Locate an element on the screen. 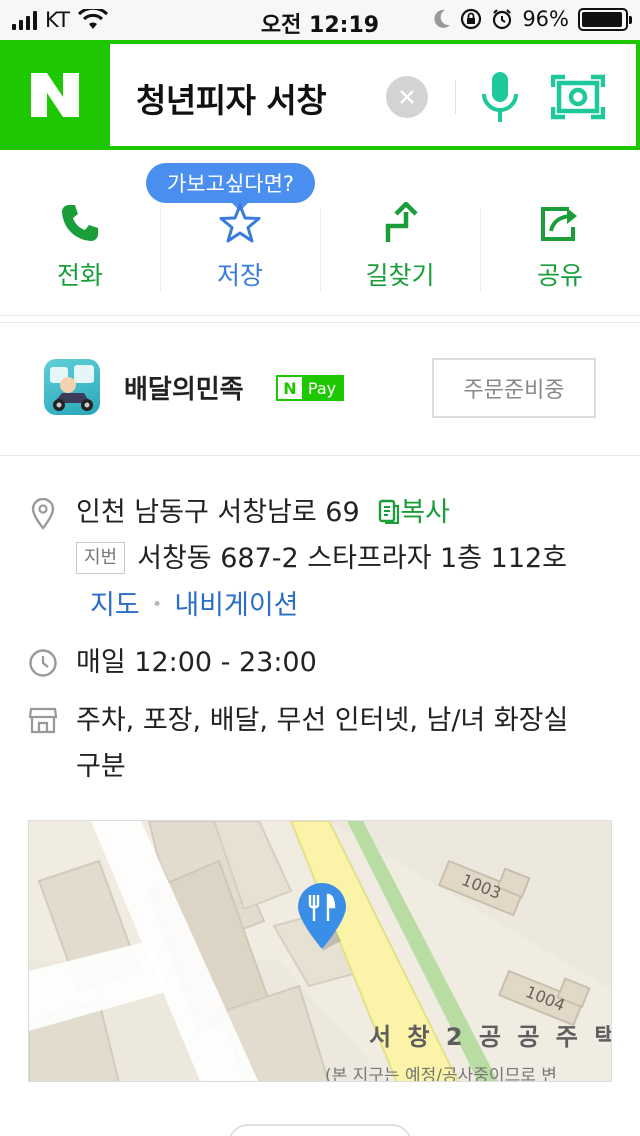 The height and width of the screenshot is (1136, 640). hours-row: 매일 12:00 - 23:00 is located at coordinates (320, 663).